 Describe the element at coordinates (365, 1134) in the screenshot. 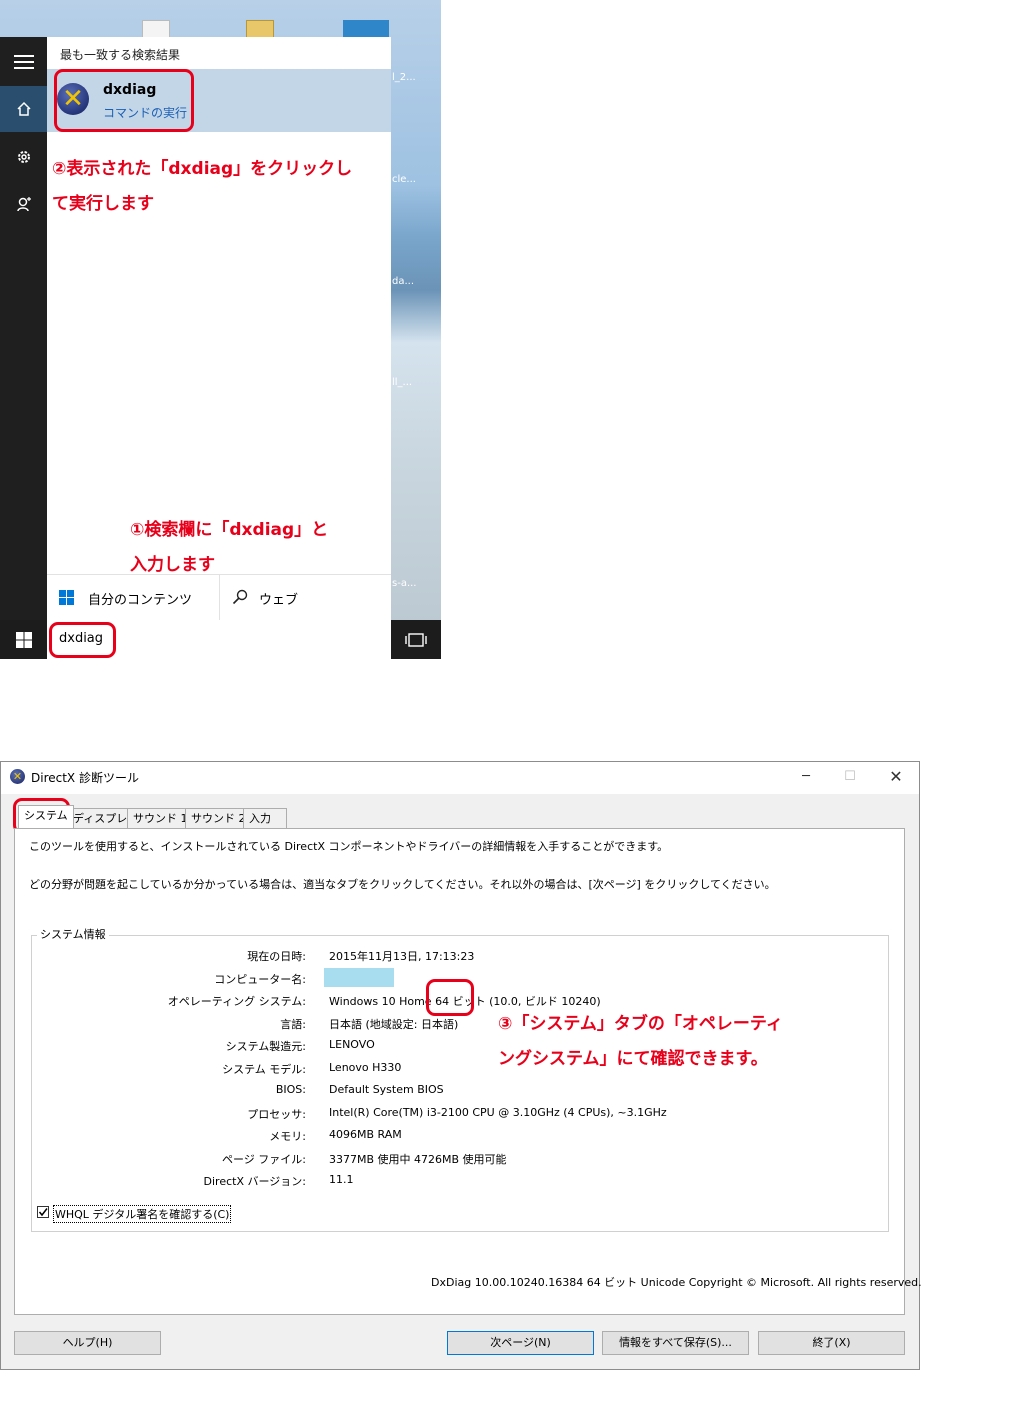

I see `value-memory: 4096MB RAM` at that location.